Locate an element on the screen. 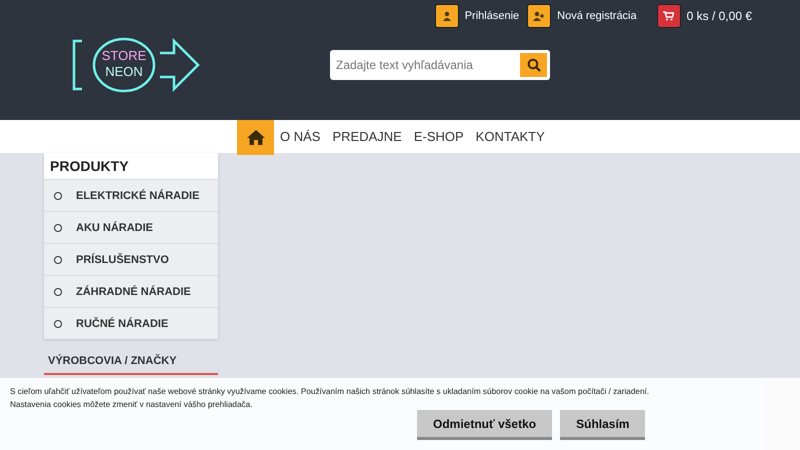 The width and height of the screenshot is (800, 450). nav-link: E-SHOP is located at coordinates (439, 136).